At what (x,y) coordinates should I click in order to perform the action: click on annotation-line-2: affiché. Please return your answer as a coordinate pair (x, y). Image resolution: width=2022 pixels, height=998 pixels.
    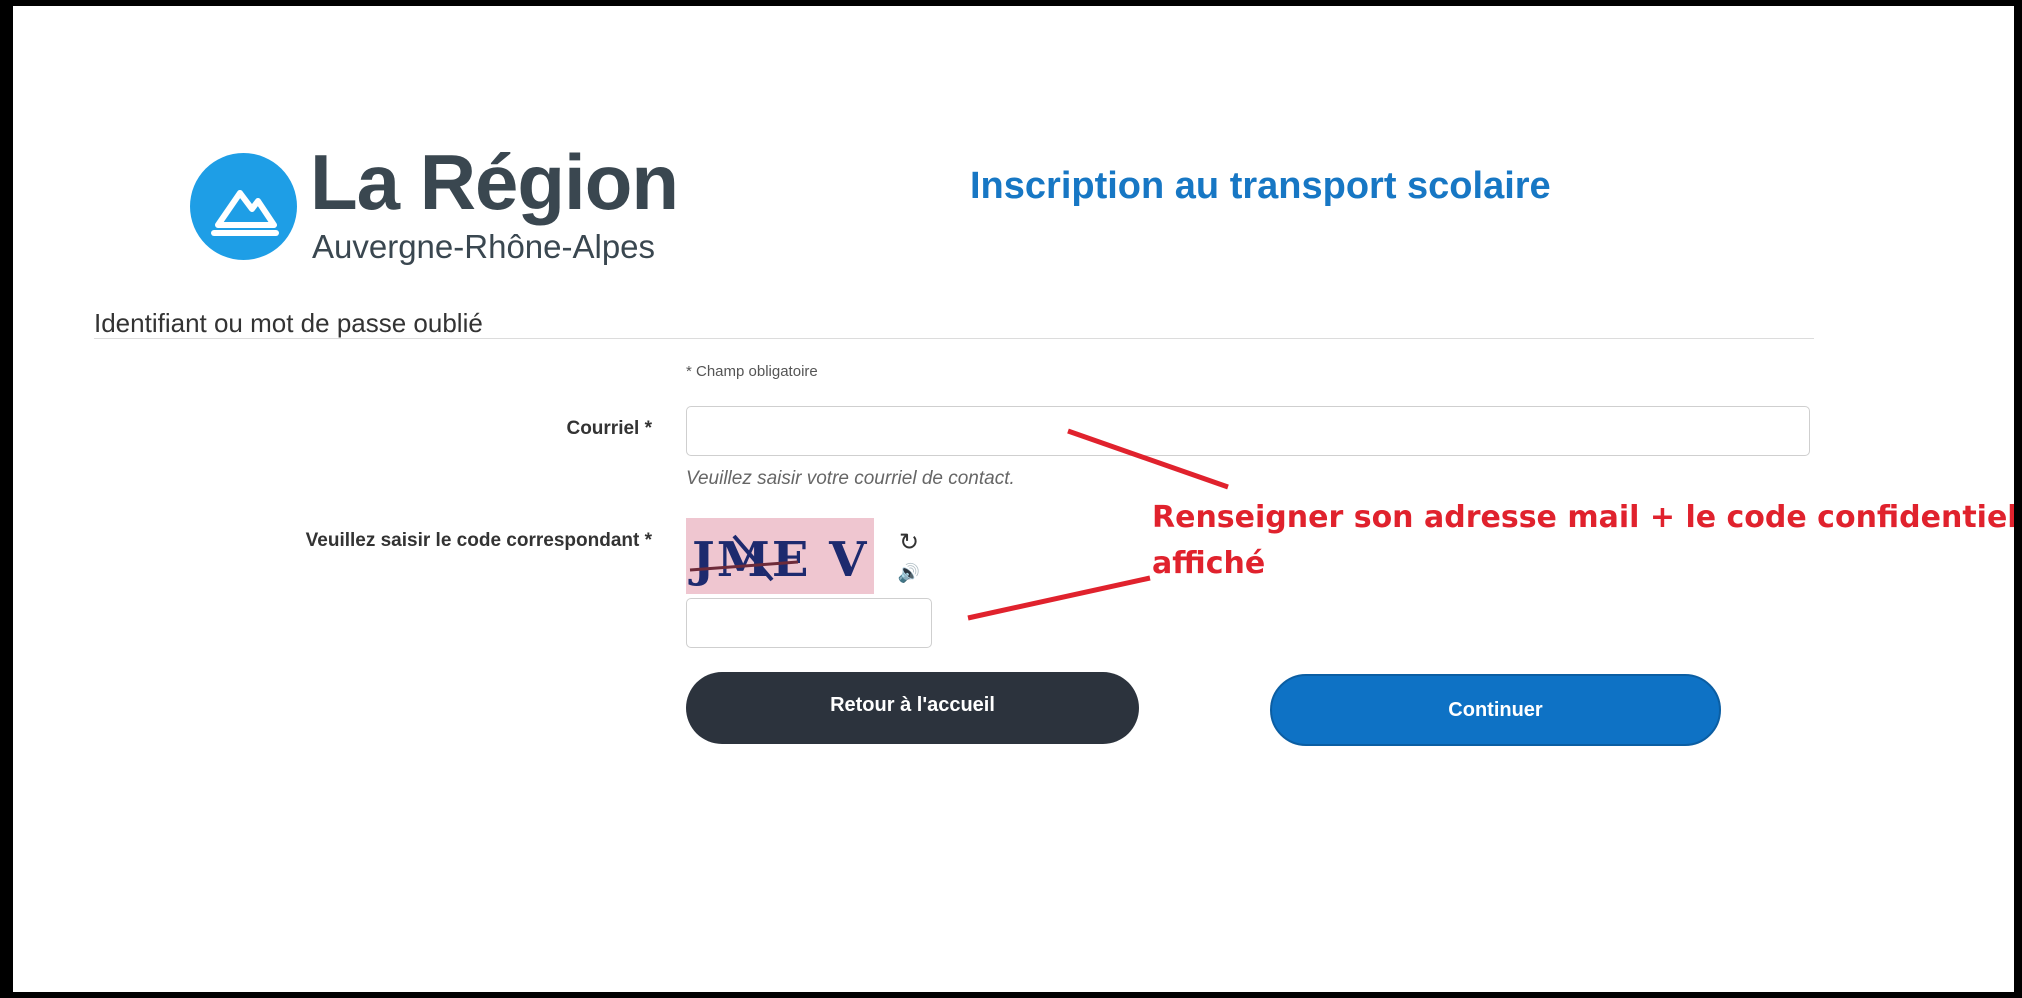
    Looking at the image, I should click on (1209, 563).